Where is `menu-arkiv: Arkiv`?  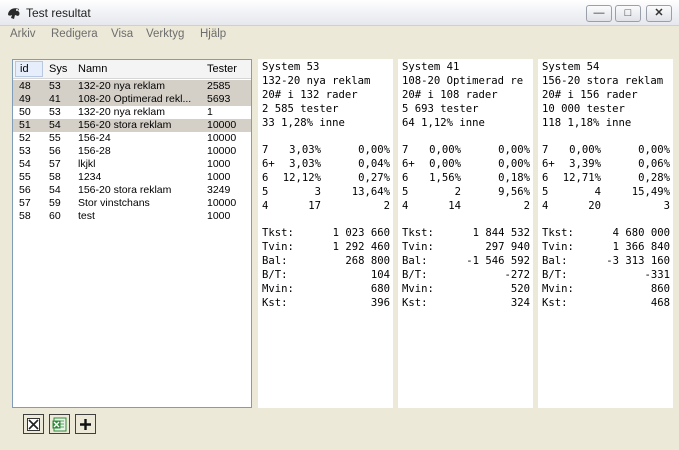 menu-arkiv: Arkiv is located at coordinates (23, 34).